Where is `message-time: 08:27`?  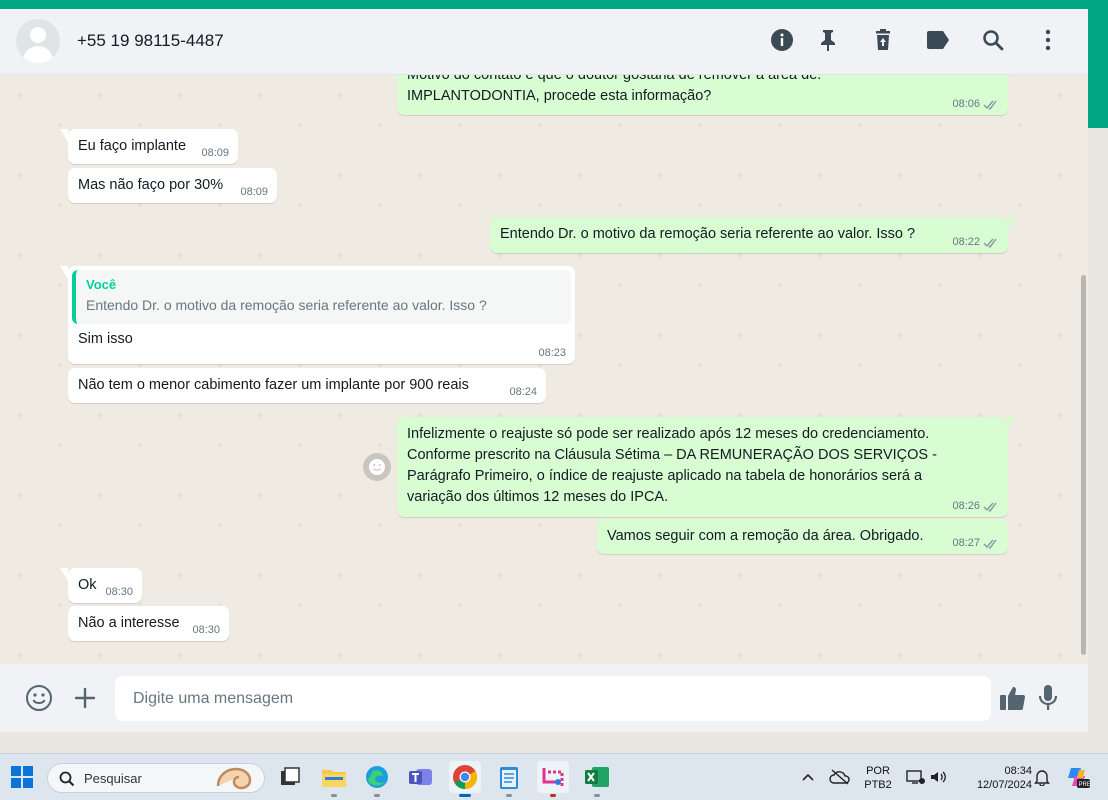 message-time: 08:27 is located at coordinates (975, 543).